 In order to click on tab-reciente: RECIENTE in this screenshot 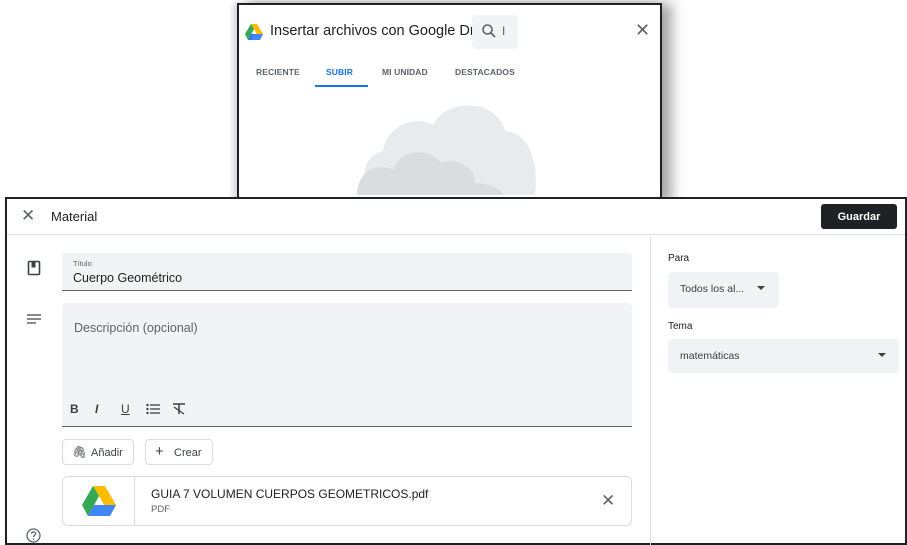, I will do `click(278, 72)`.